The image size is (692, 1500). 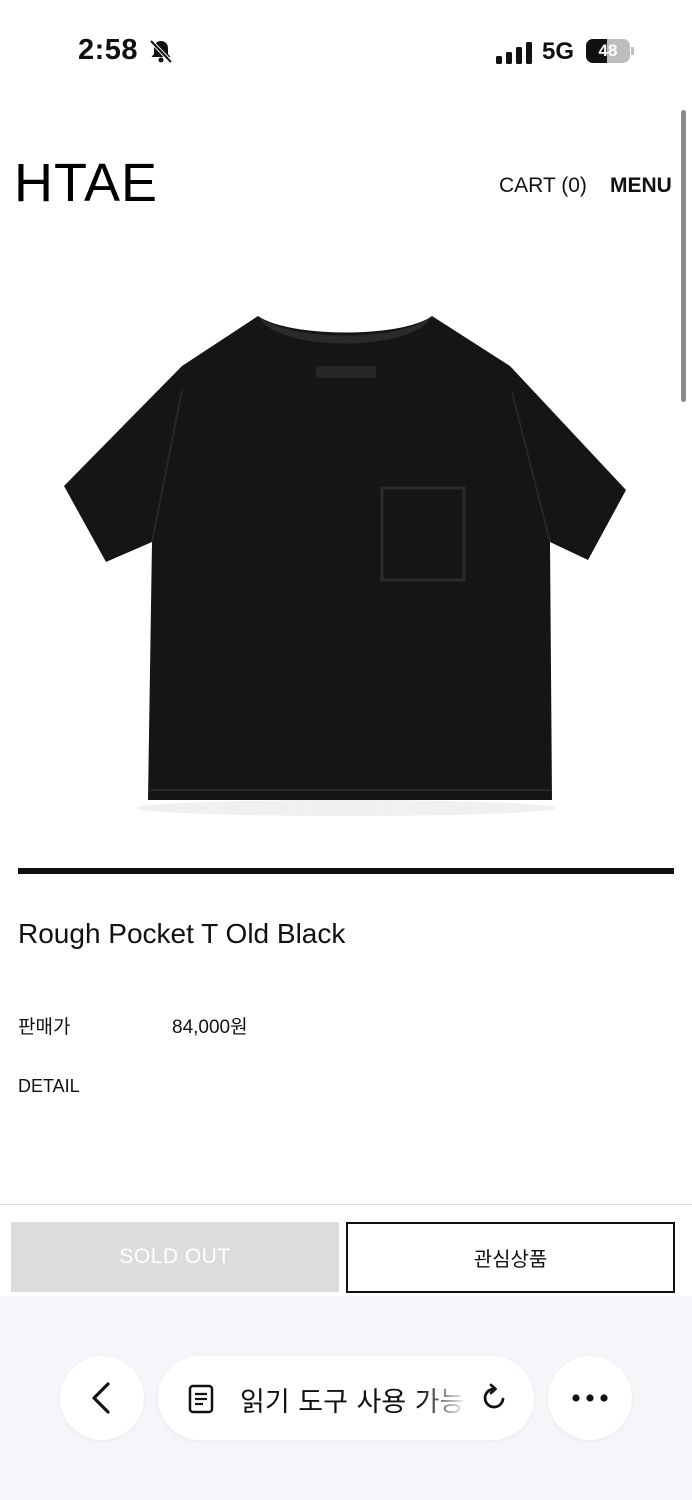 What do you see at coordinates (494, 1398) in the screenshot?
I see `reload-icon` at bounding box center [494, 1398].